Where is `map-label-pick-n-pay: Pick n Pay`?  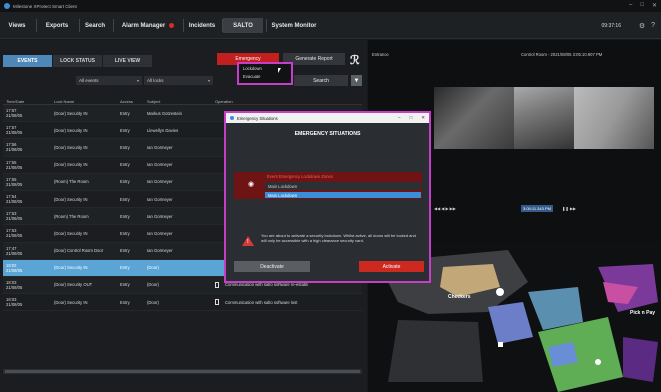 map-label-pick-n-pay: Pick n Pay is located at coordinates (643, 313).